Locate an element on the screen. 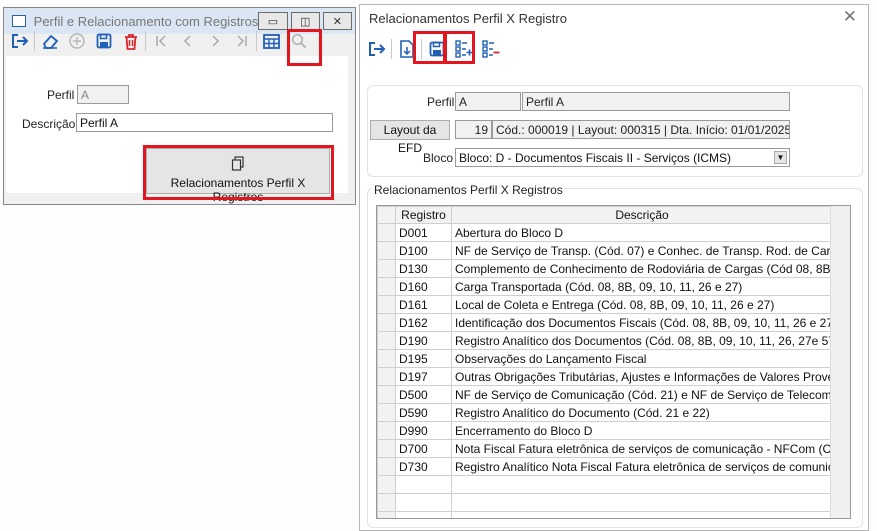  import-button is located at coordinates (406, 49).